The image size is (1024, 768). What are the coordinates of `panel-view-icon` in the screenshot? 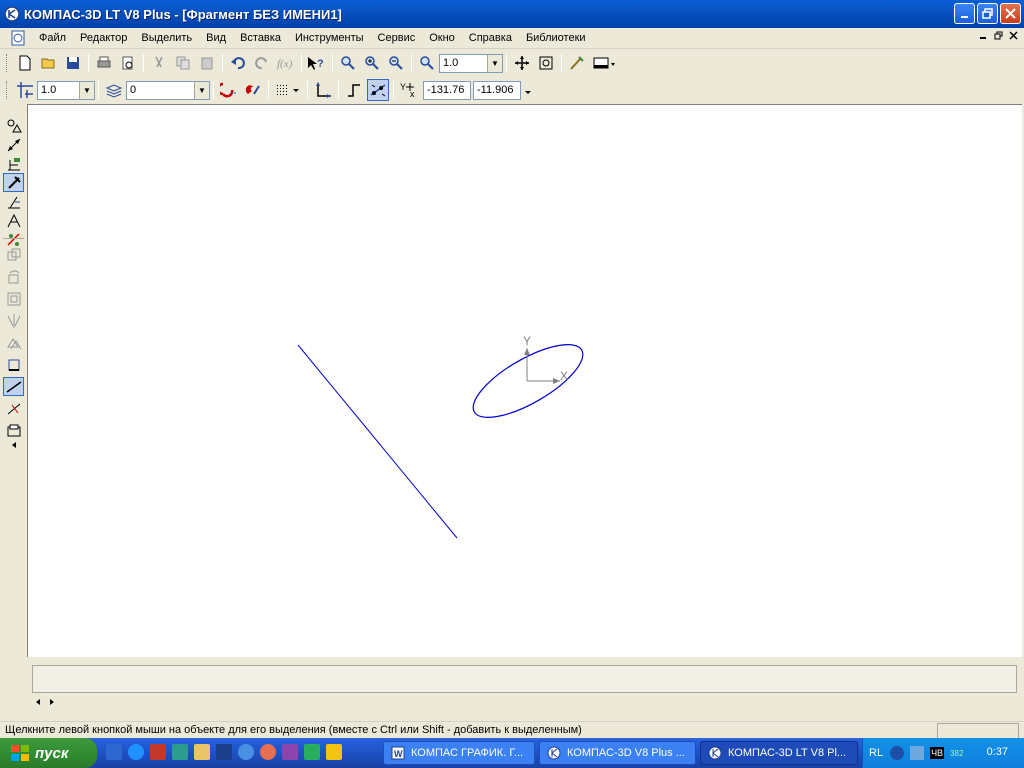 It's located at (605, 63).